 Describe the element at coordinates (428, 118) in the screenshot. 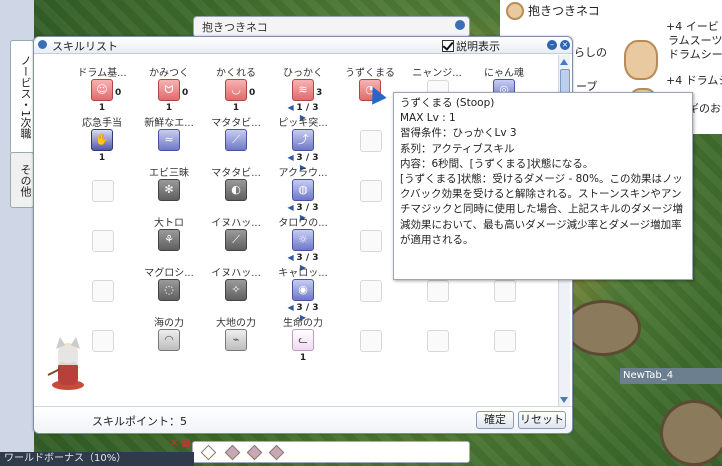

I see `tooltip-max-lv: MAX Lv : 1` at that location.